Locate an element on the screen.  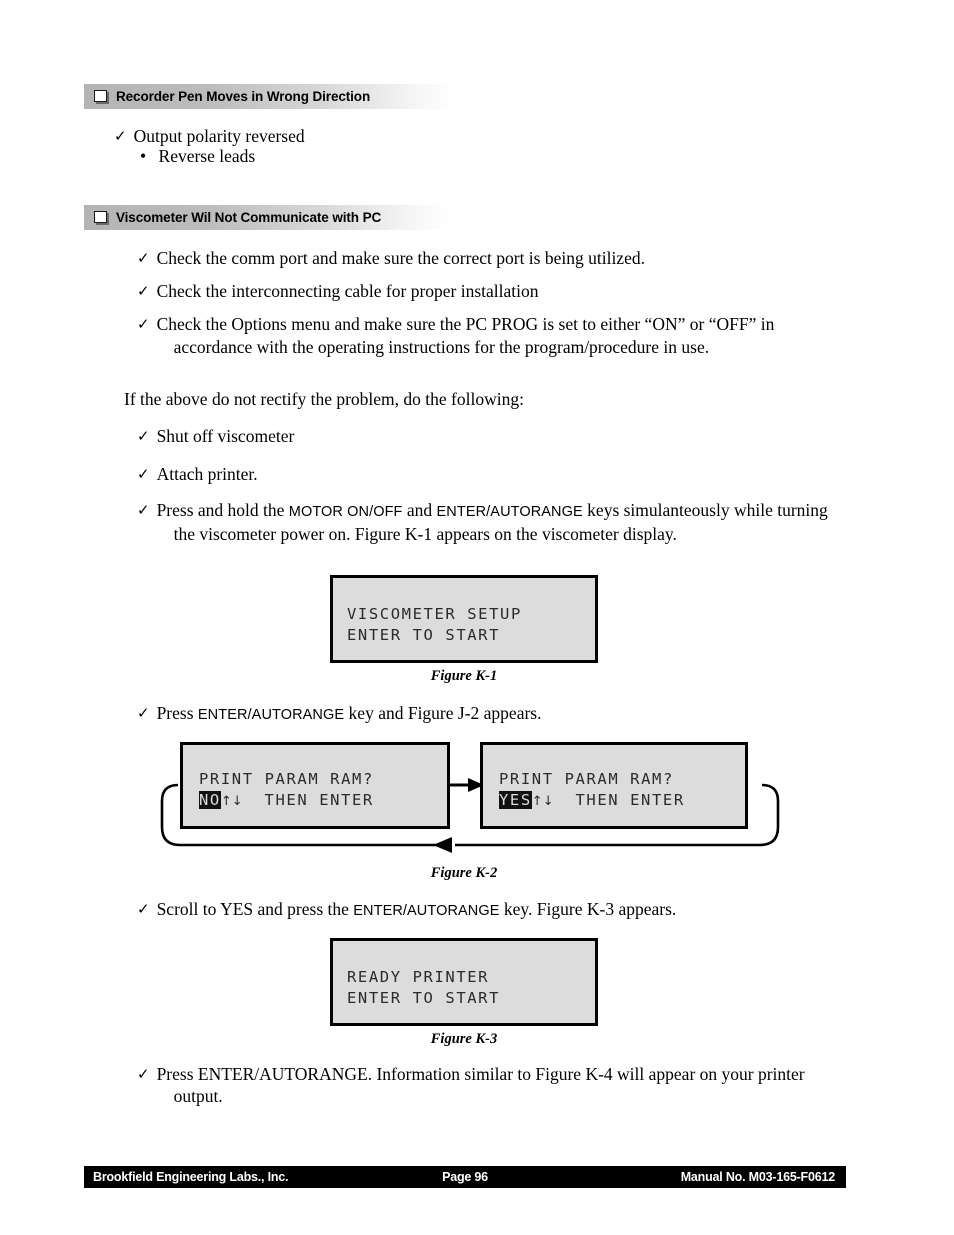
step-text-suffix: keys simulanteously while turning is located at coordinates (705, 510).